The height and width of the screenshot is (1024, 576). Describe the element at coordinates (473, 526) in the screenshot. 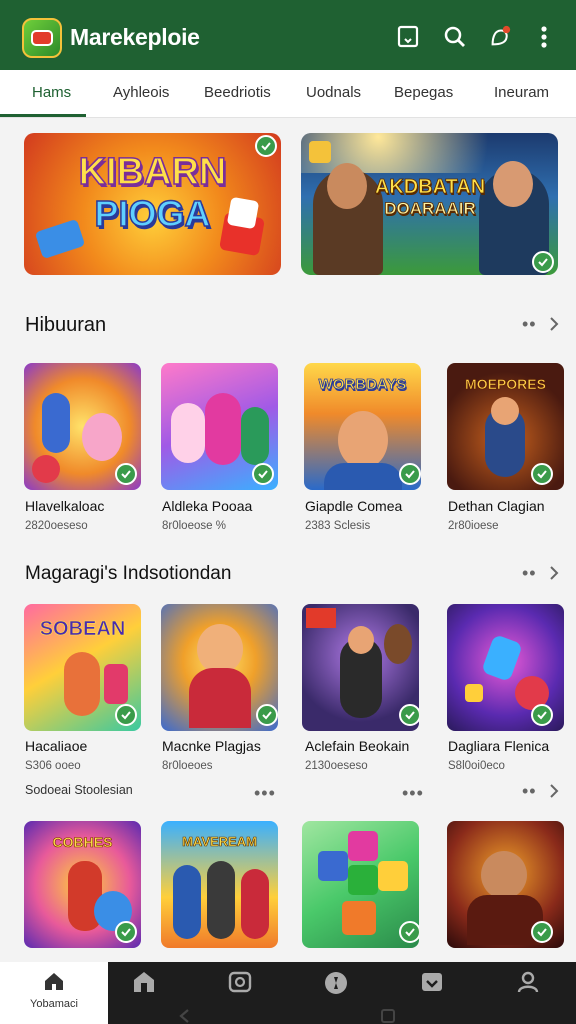

I see `game-meta: 2r80ioese` at that location.